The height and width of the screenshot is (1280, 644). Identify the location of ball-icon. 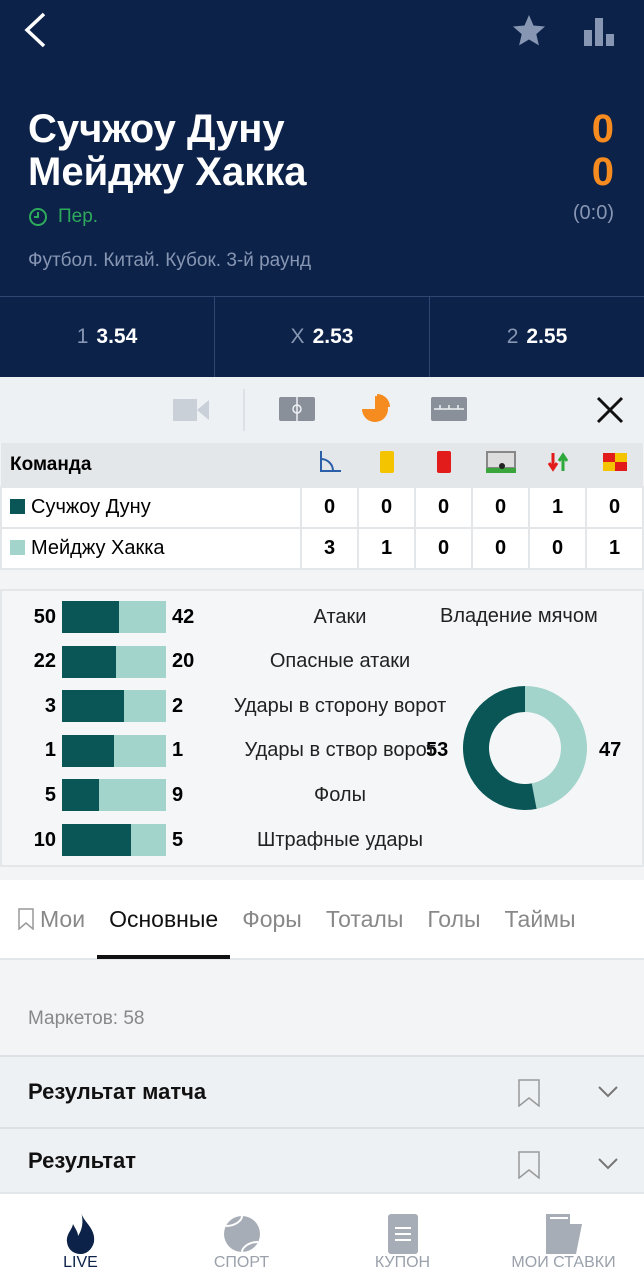
(241, 1234).